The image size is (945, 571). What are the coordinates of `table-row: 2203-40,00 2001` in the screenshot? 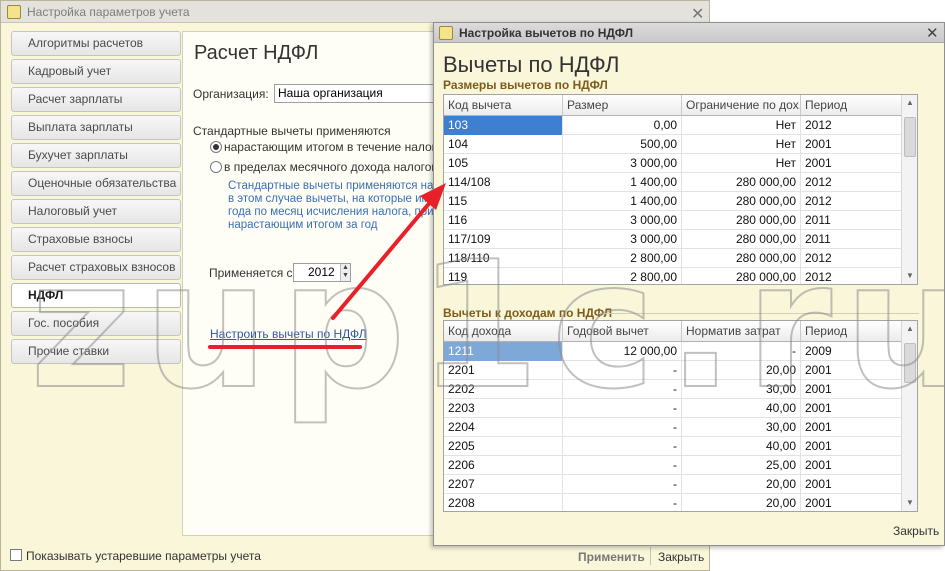 It's located at (680, 408).